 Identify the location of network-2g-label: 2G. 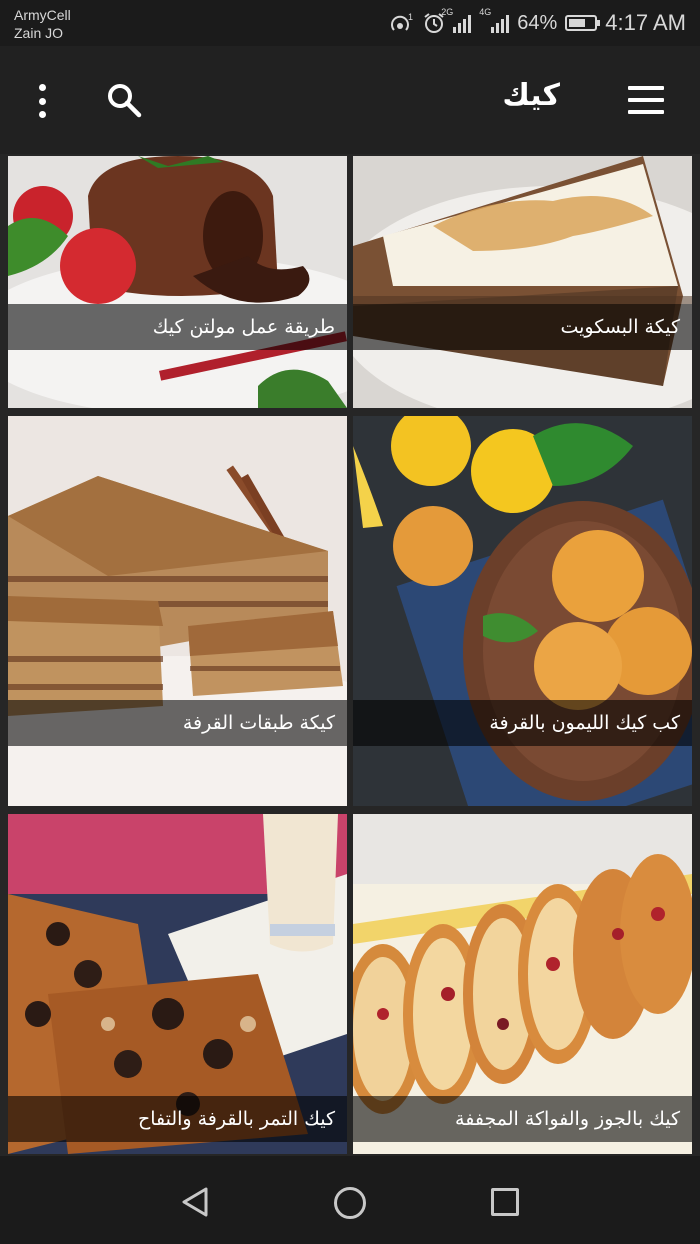
(447, 12).